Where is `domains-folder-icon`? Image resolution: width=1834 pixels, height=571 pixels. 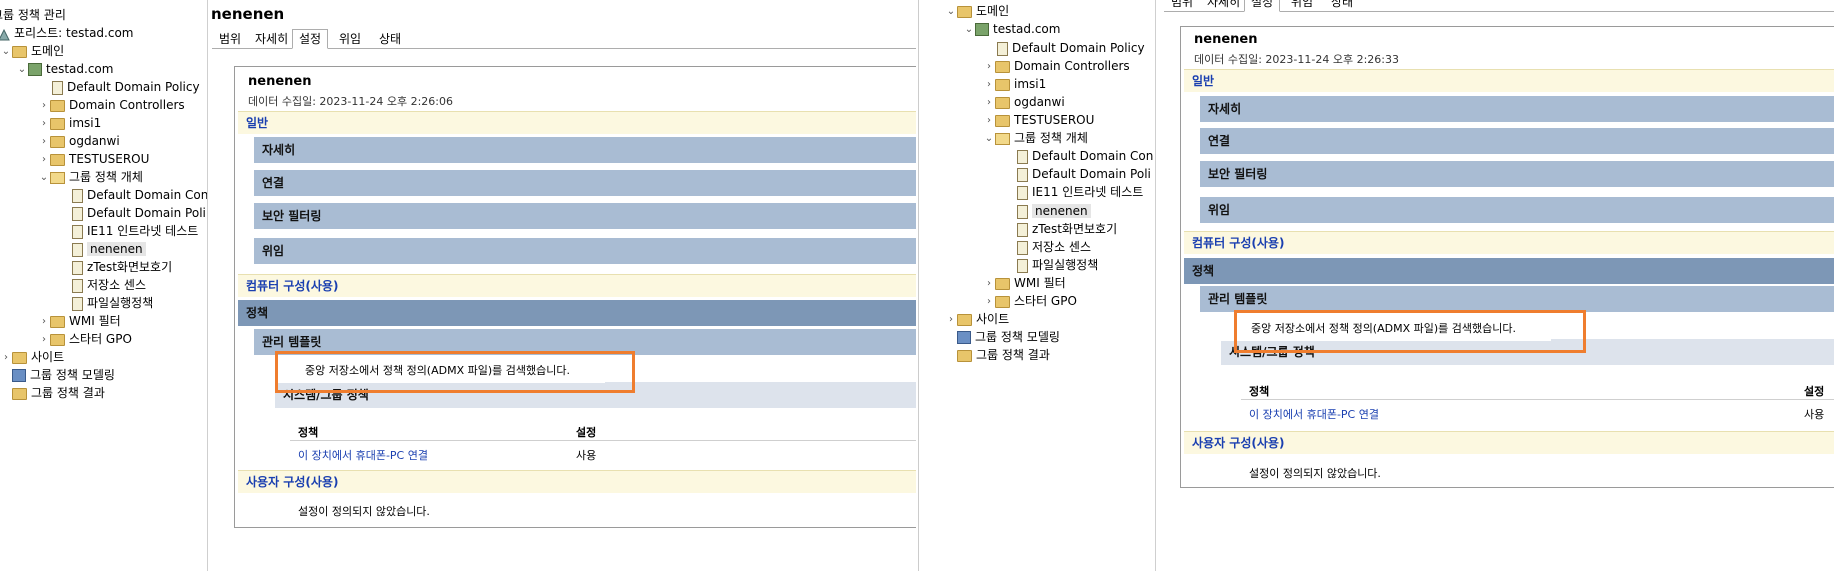
domains-folder-icon is located at coordinates (964, 11).